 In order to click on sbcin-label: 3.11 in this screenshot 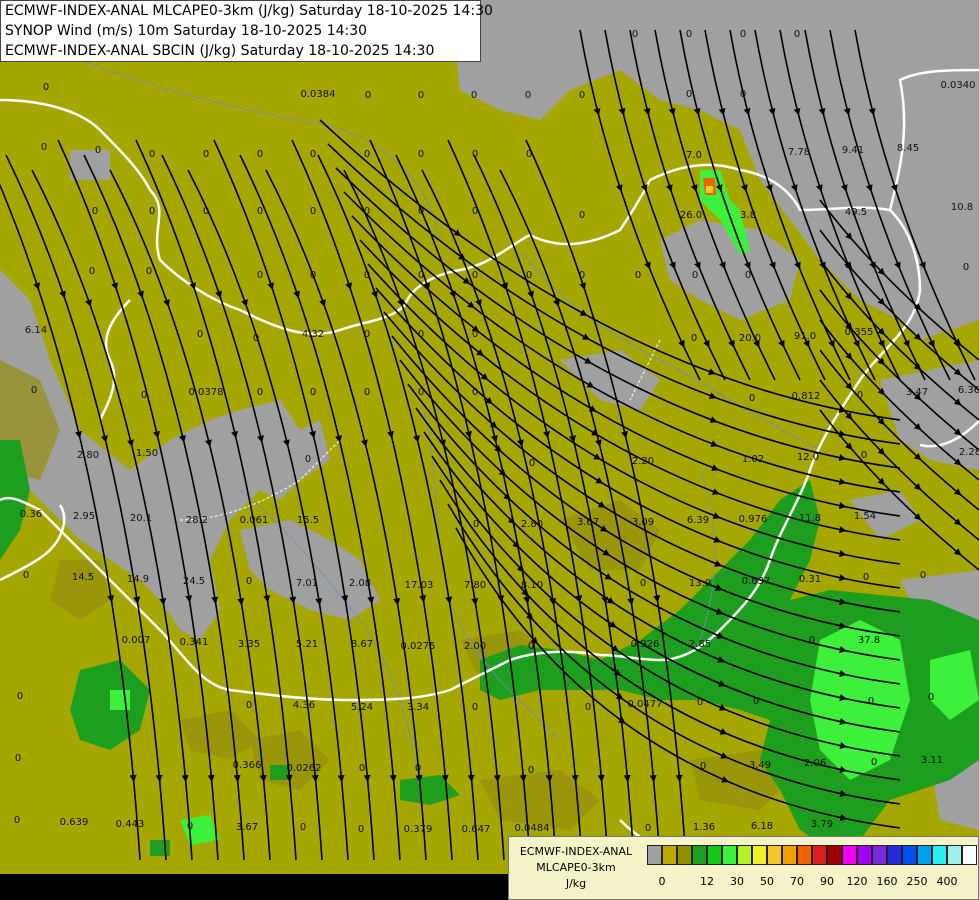, I will do `click(932, 760)`.